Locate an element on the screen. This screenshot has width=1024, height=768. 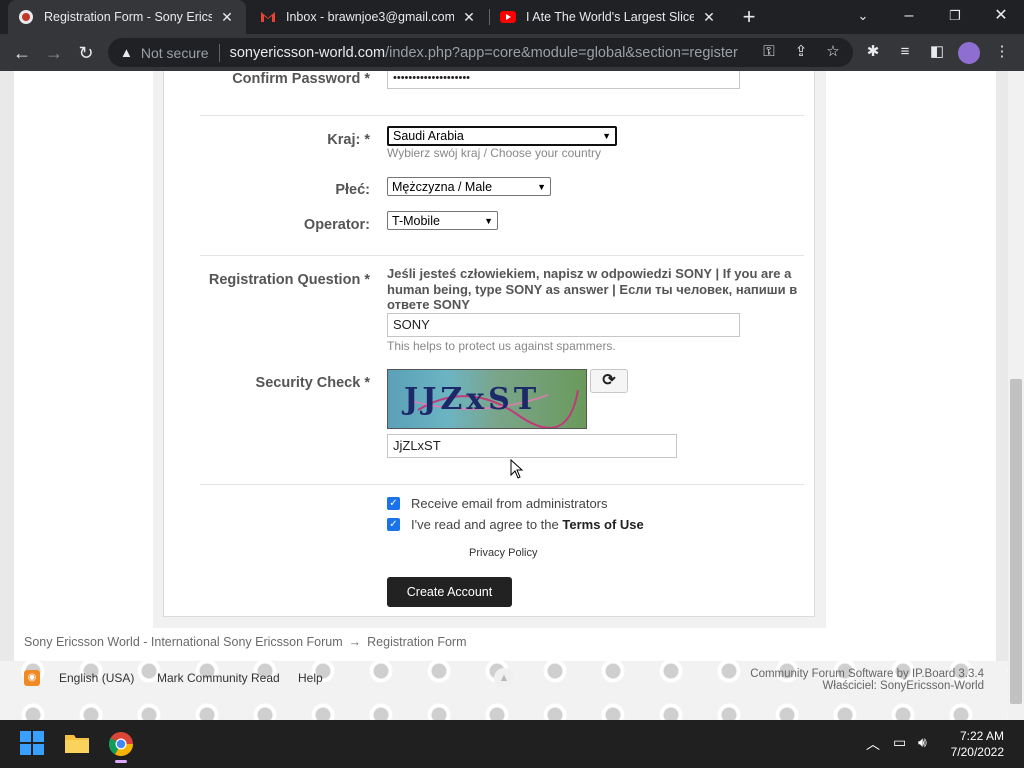
country-hint: Wybierz swój kraj / Choose your country is located at coordinates (494, 153).